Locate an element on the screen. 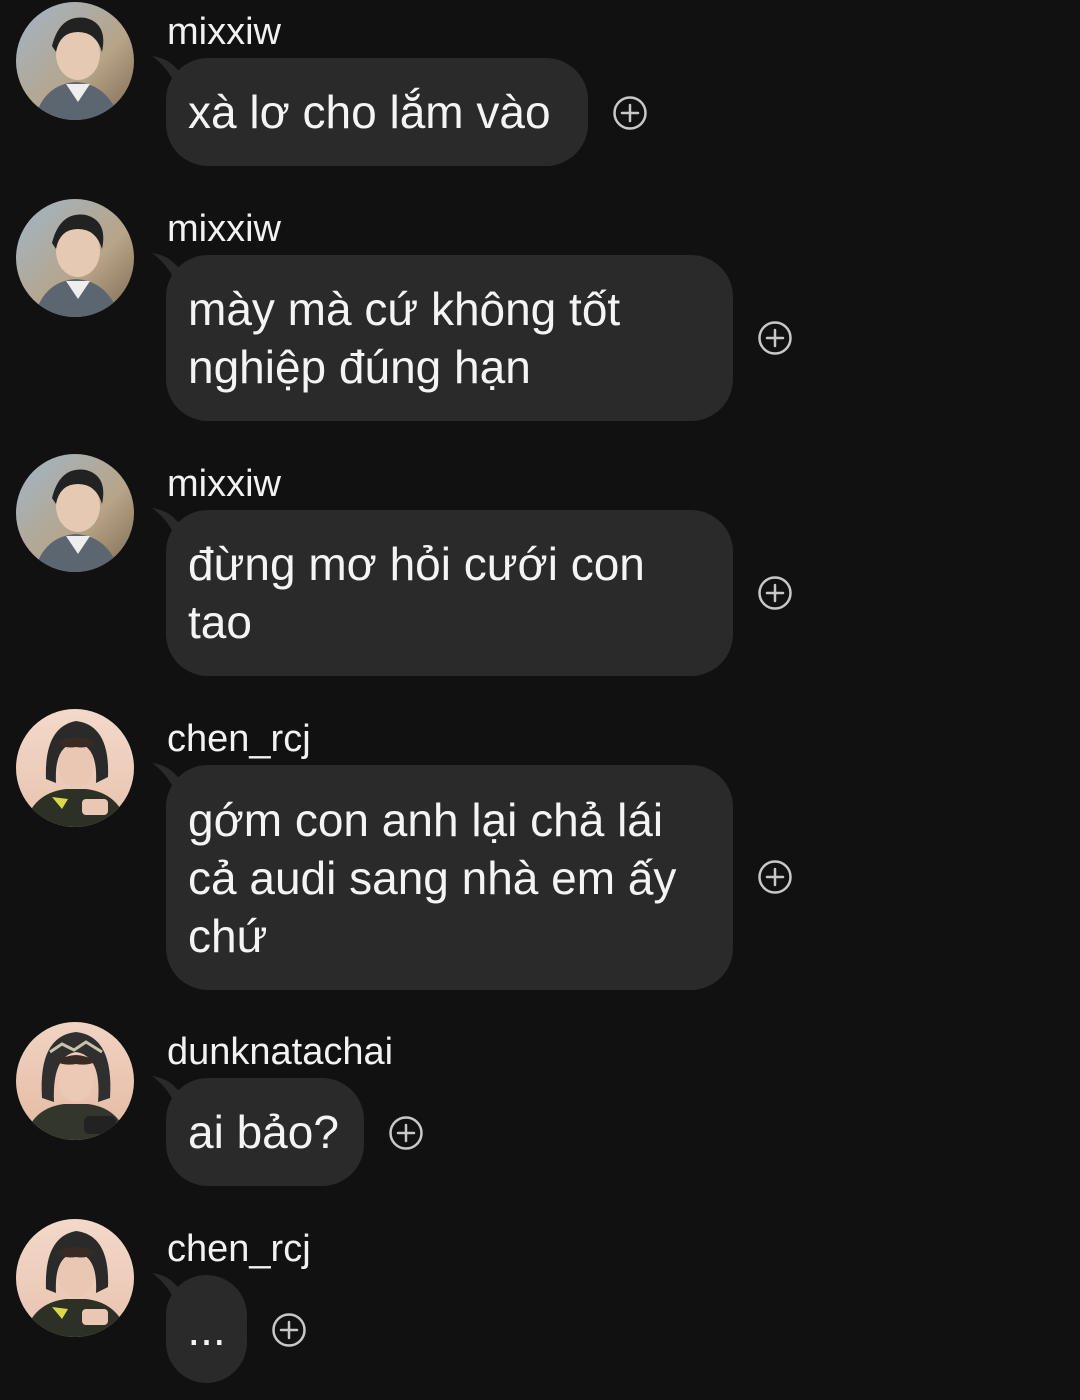 The width and height of the screenshot is (1080, 1400). message-bubble: đừng mơ hỏi cưới con tao is located at coordinates (449, 593).